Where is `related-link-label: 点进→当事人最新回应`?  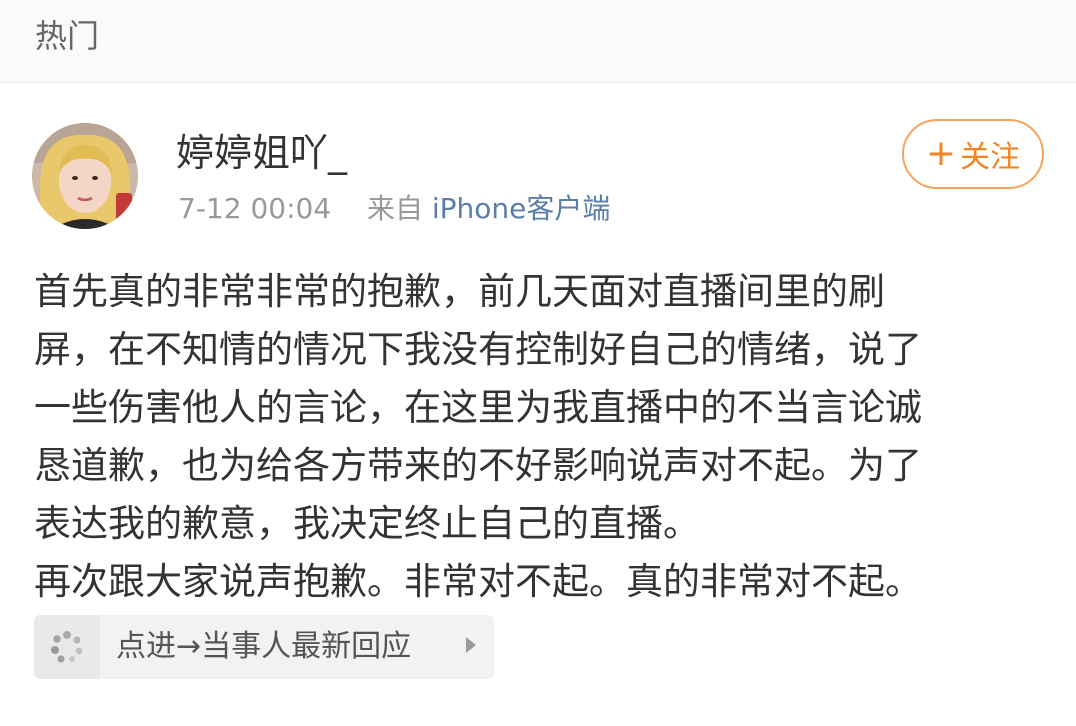 related-link-label: 点进→当事人最新回应 is located at coordinates (264, 646).